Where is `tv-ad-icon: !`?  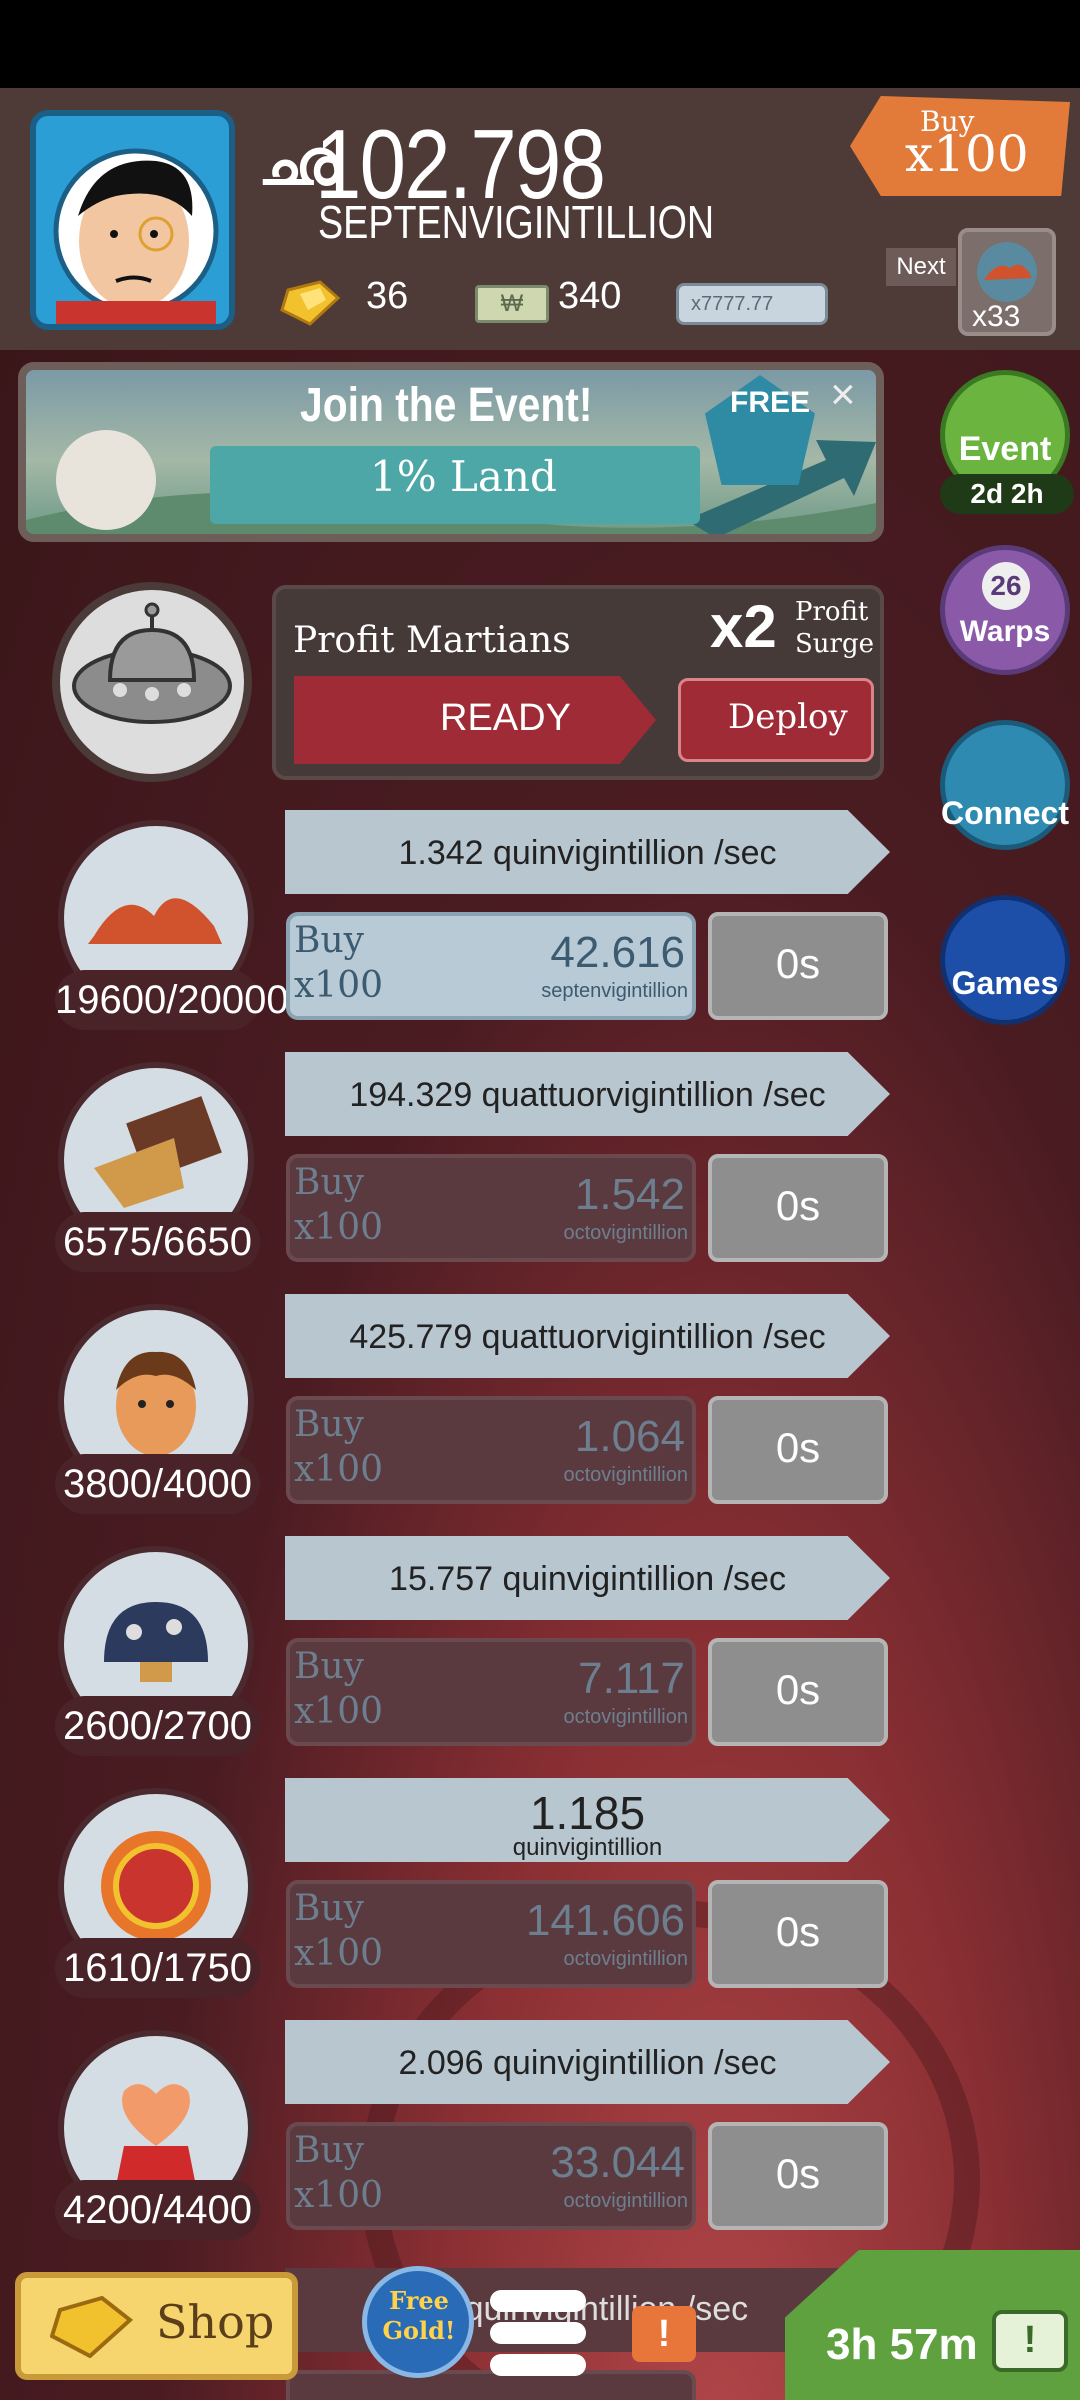
tv-ad-icon: ! is located at coordinates (1030, 2341).